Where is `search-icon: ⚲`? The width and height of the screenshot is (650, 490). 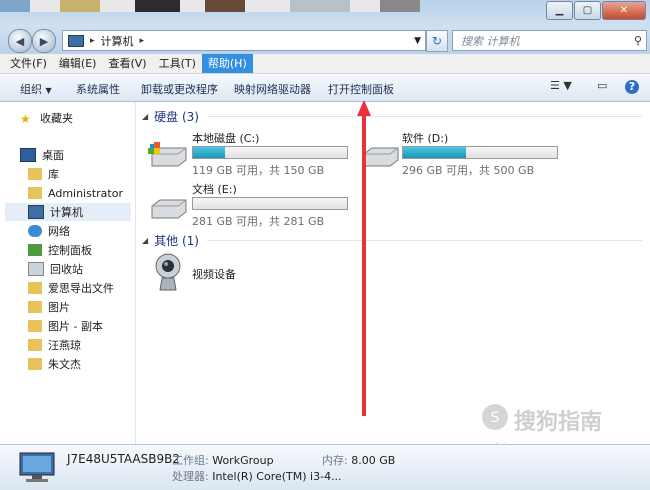 search-icon: ⚲ is located at coordinates (638, 40).